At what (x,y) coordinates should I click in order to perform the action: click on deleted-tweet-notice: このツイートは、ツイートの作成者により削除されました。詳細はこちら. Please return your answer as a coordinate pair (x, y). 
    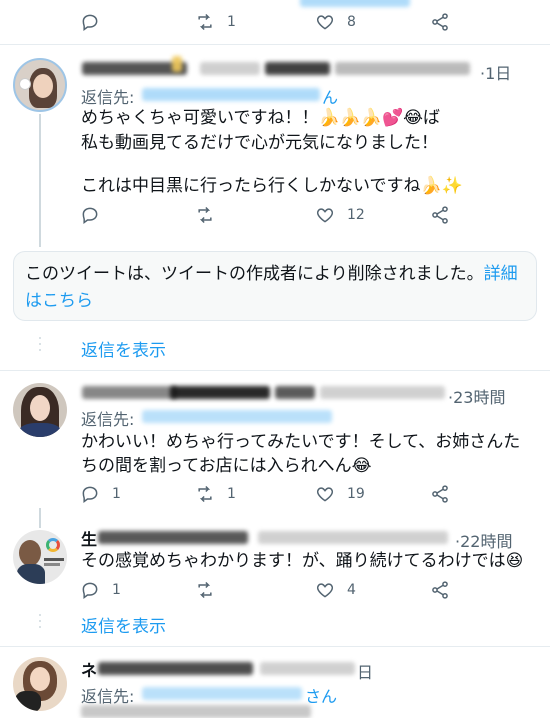
    Looking at the image, I should click on (275, 286).